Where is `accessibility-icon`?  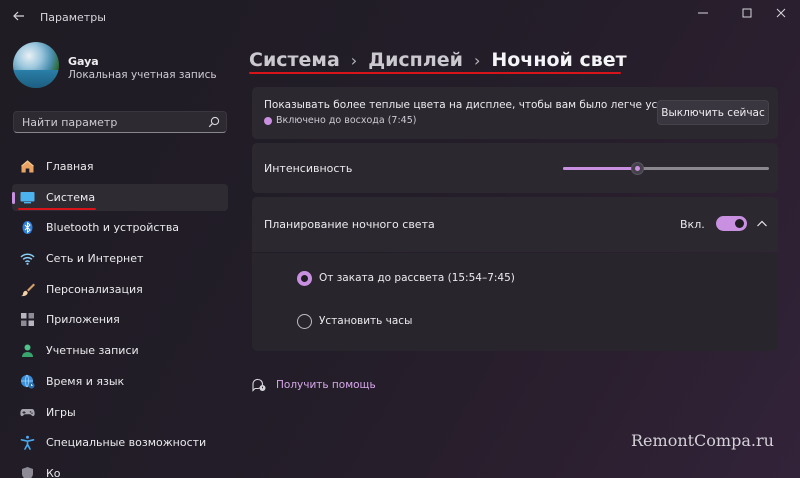
accessibility-icon is located at coordinates (27, 442).